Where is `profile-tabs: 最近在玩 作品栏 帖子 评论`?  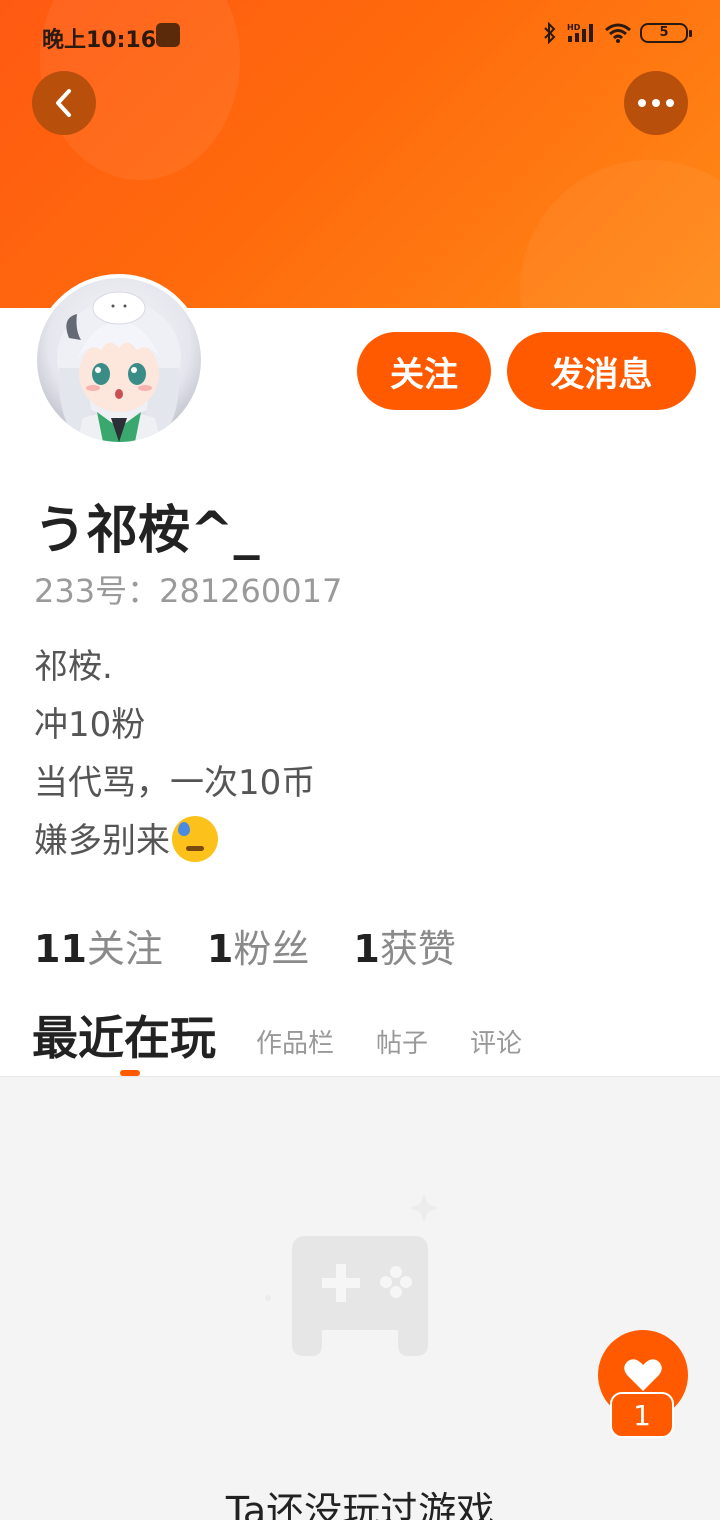 profile-tabs: 最近在玩 作品栏 帖子 评论 is located at coordinates (298, 1037).